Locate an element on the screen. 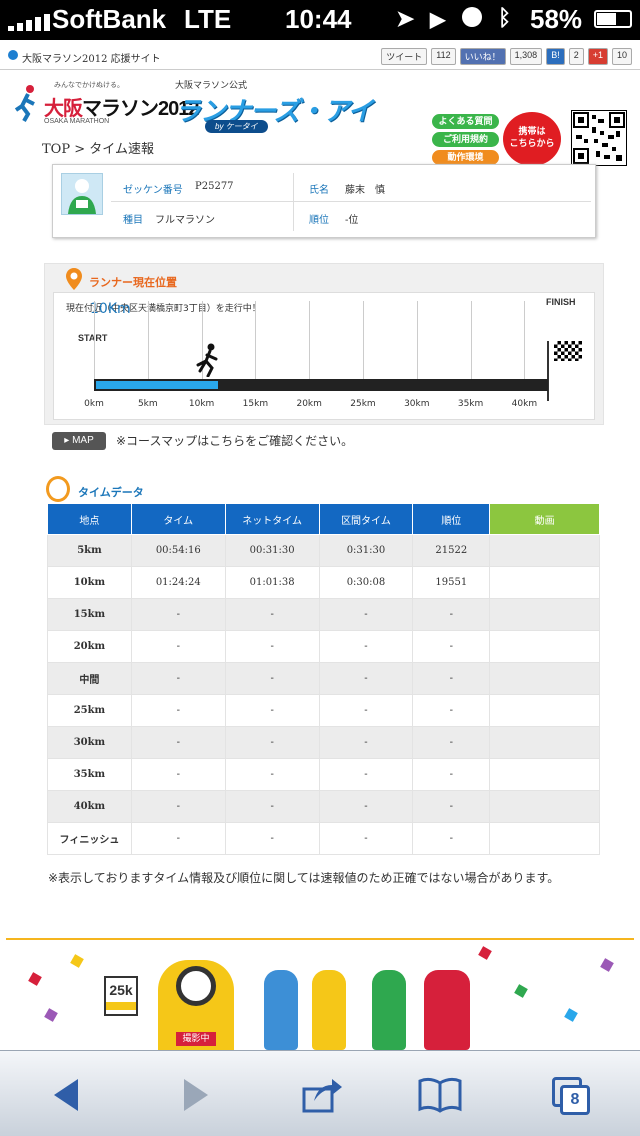 The height and width of the screenshot is (1136, 640). current-location: 現在 10Km 付近（中央区天満橋京町3丁目）を走行中！ is located at coordinates (163, 309).